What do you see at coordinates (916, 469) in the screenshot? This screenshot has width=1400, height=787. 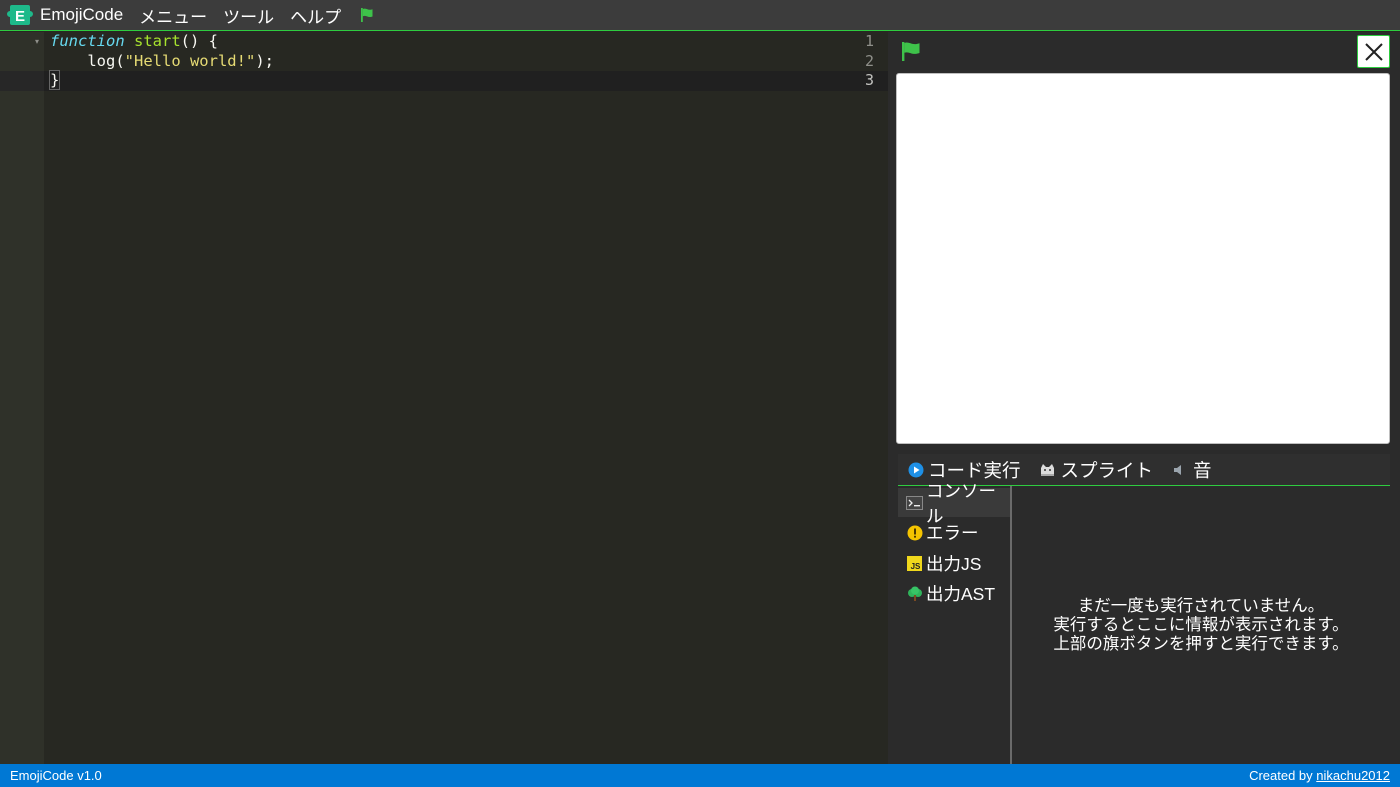 I see `play-circle-icon` at bounding box center [916, 469].